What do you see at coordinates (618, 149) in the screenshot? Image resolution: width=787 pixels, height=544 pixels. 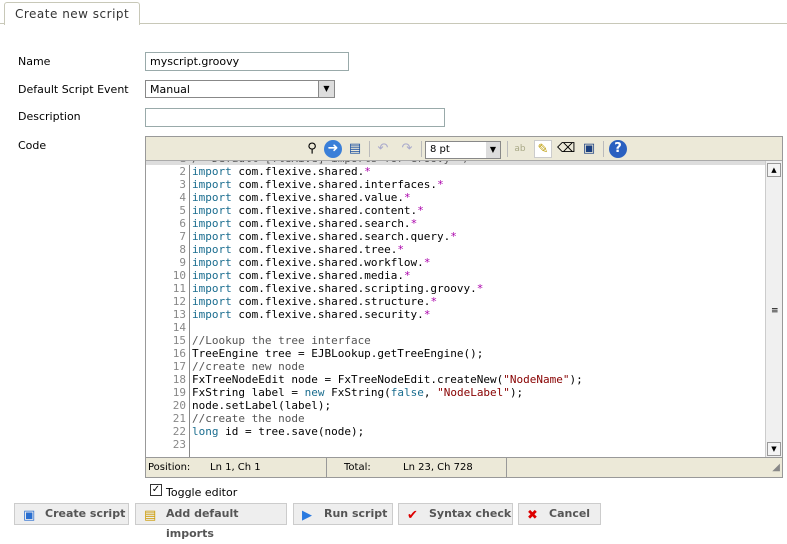 I see `help-icon: ?` at bounding box center [618, 149].